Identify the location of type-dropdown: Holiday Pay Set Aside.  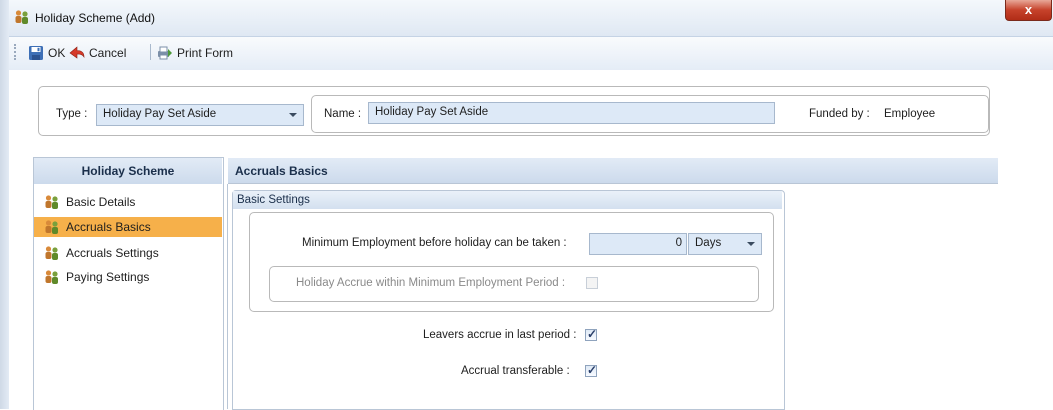
(200, 115).